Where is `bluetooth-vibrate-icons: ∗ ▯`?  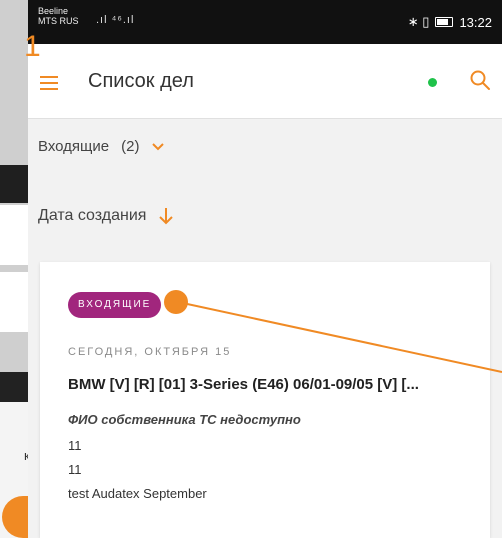
bluetooth-vibrate-icons: ∗ ▯ is located at coordinates (418, 21).